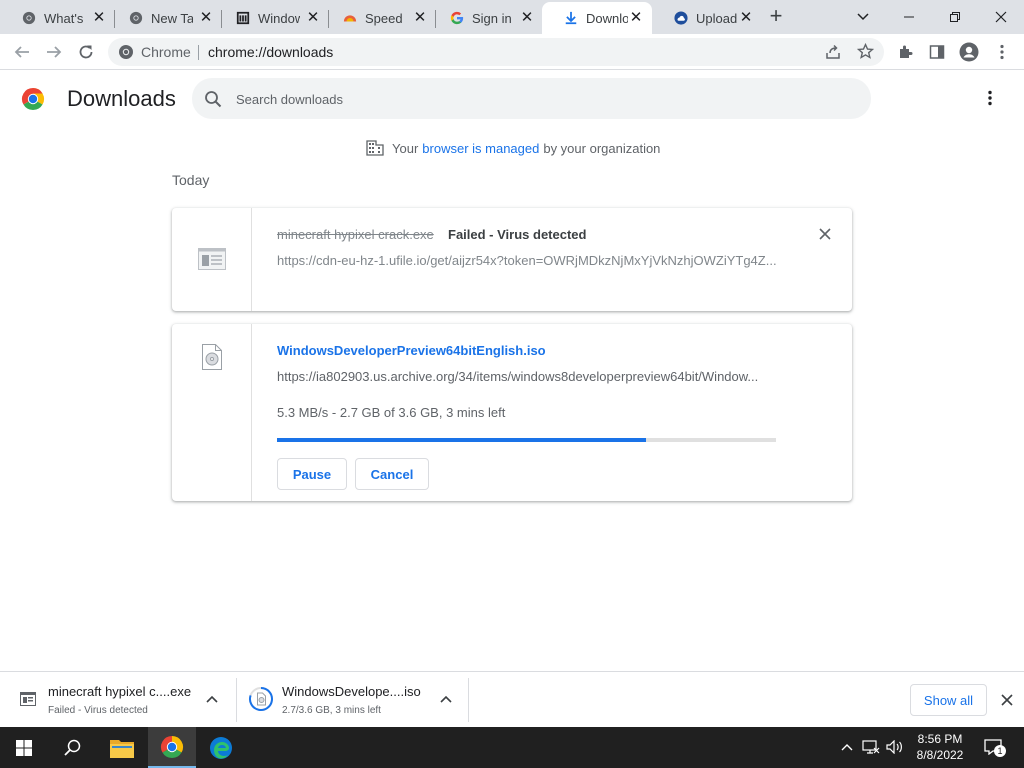 The width and height of the screenshot is (1024, 768). What do you see at coordinates (536, 99) in the screenshot?
I see `search-input` at bounding box center [536, 99].